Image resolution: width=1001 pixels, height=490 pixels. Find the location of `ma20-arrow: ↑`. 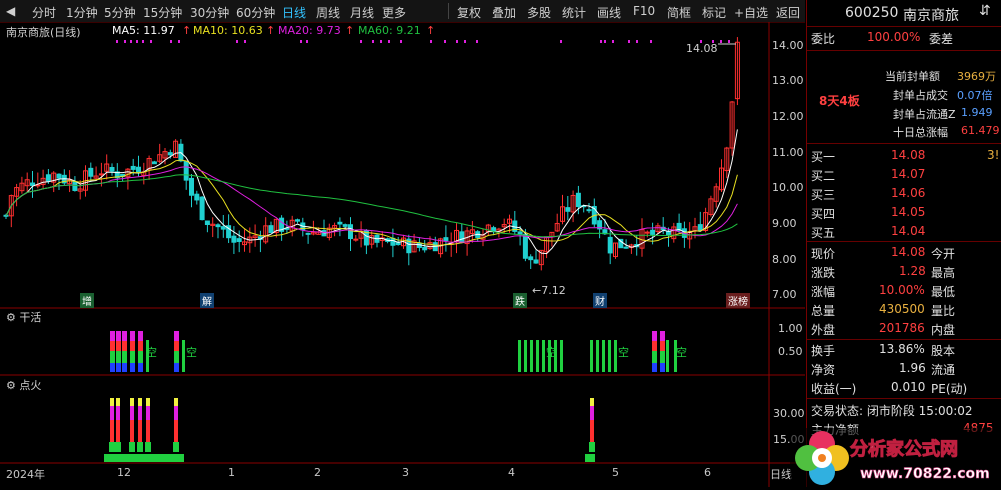

ma20-arrow: ↑ is located at coordinates (350, 30).